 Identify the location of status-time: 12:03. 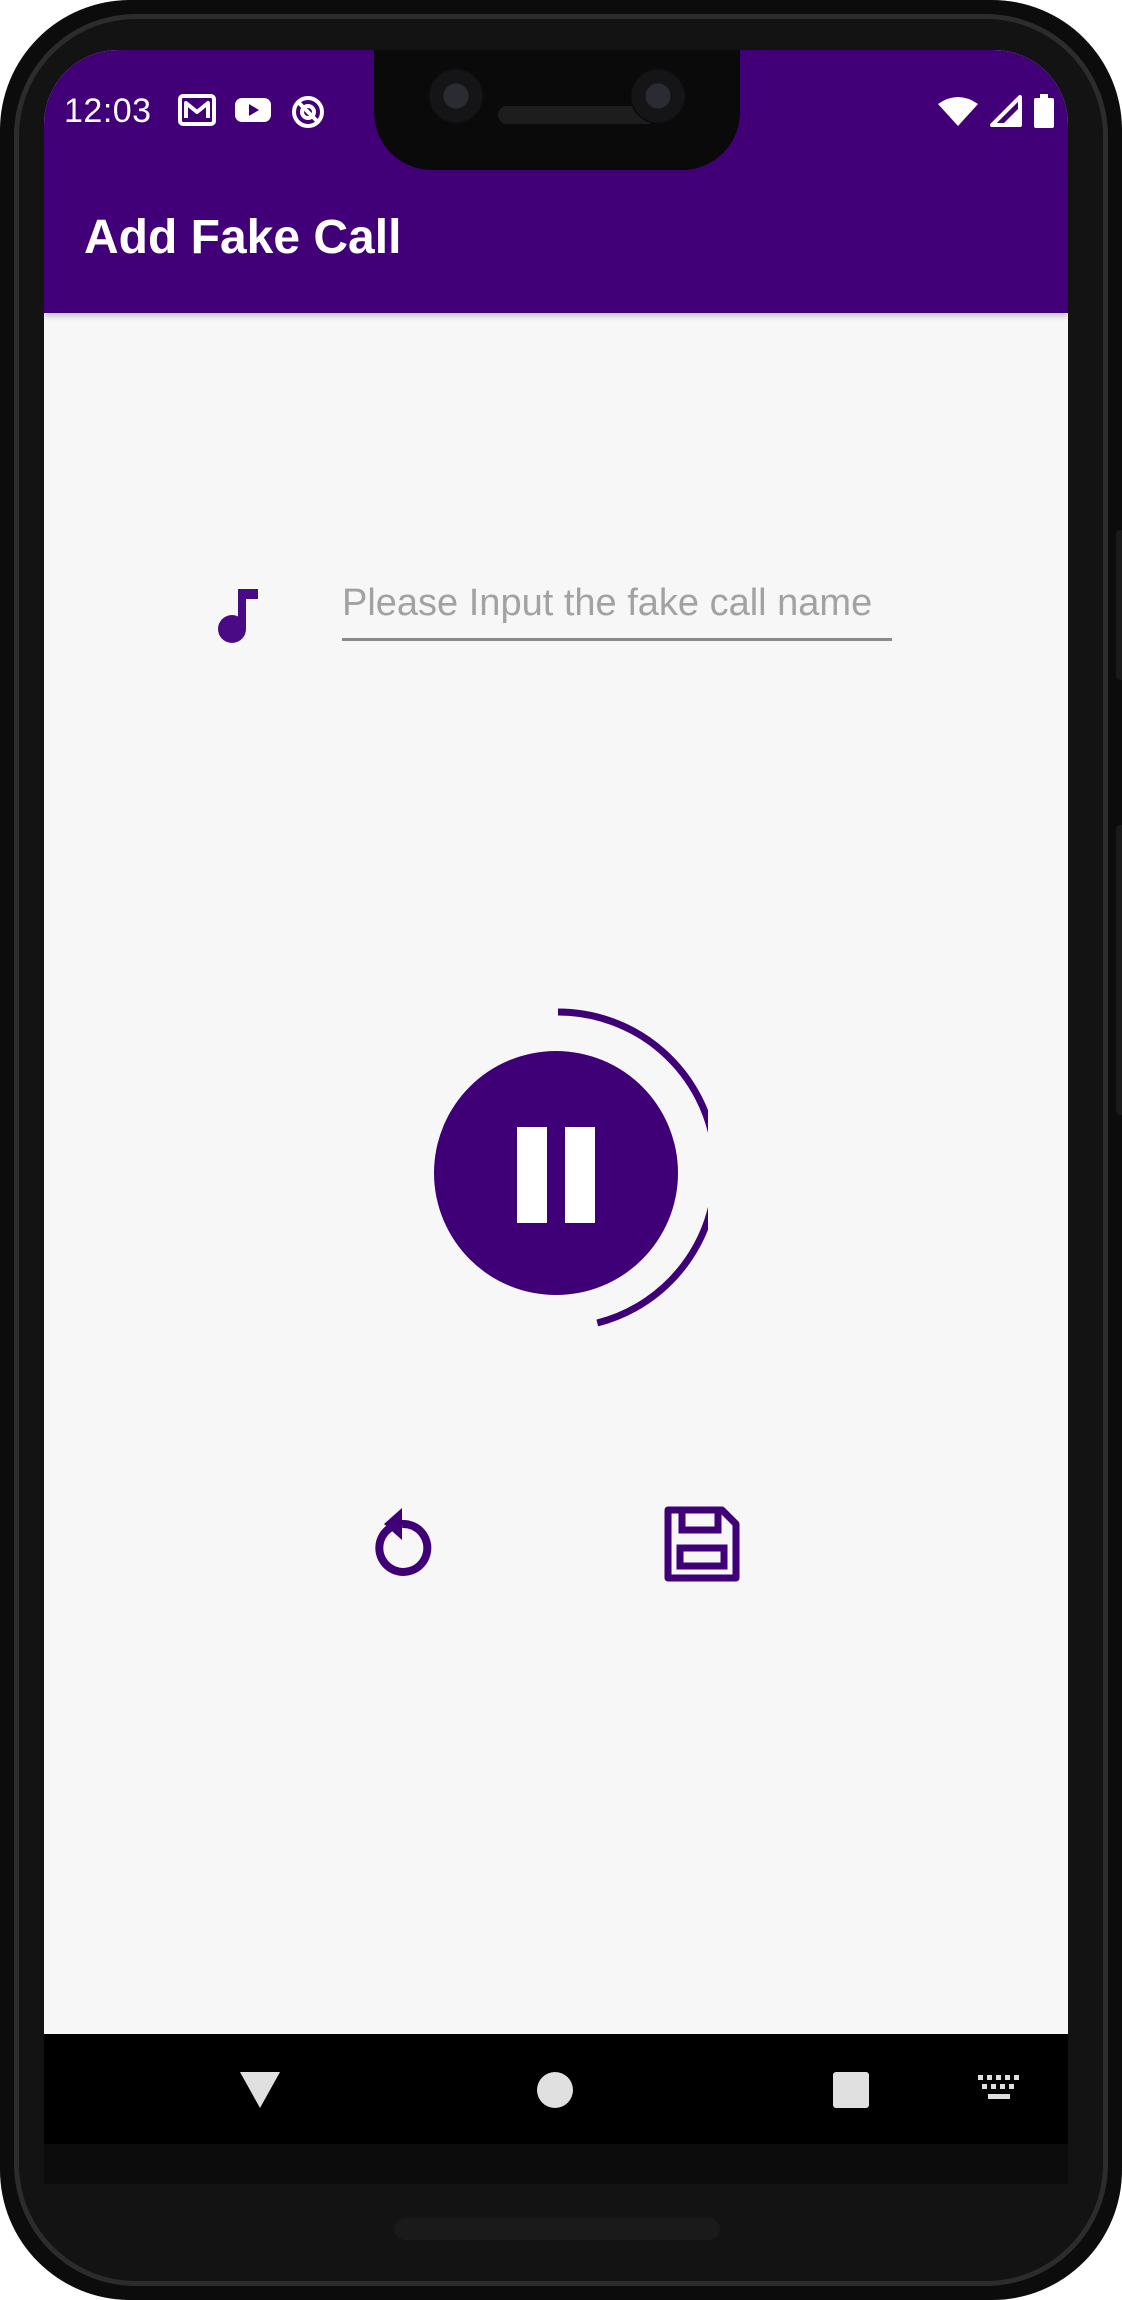
(108, 111).